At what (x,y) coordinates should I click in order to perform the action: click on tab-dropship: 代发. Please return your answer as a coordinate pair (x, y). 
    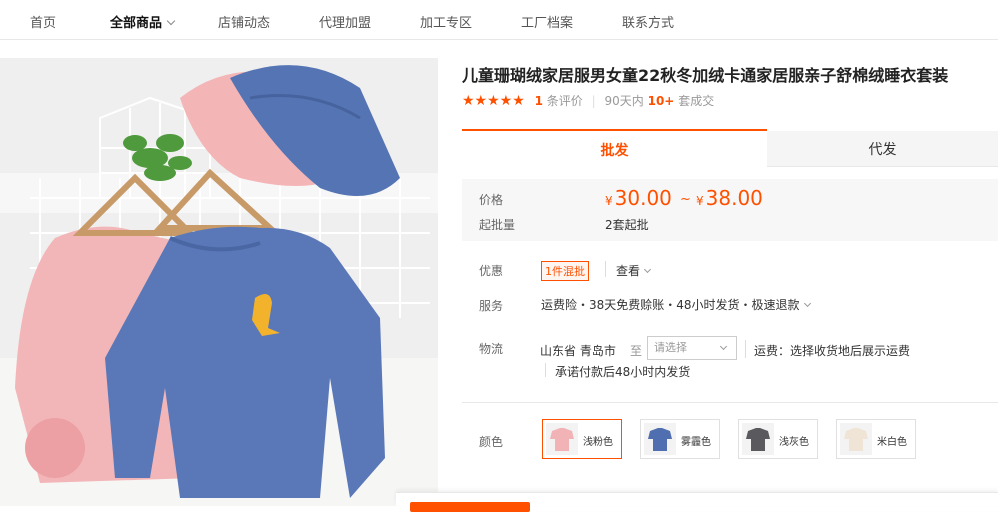
    Looking at the image, I should click on (882, 149).